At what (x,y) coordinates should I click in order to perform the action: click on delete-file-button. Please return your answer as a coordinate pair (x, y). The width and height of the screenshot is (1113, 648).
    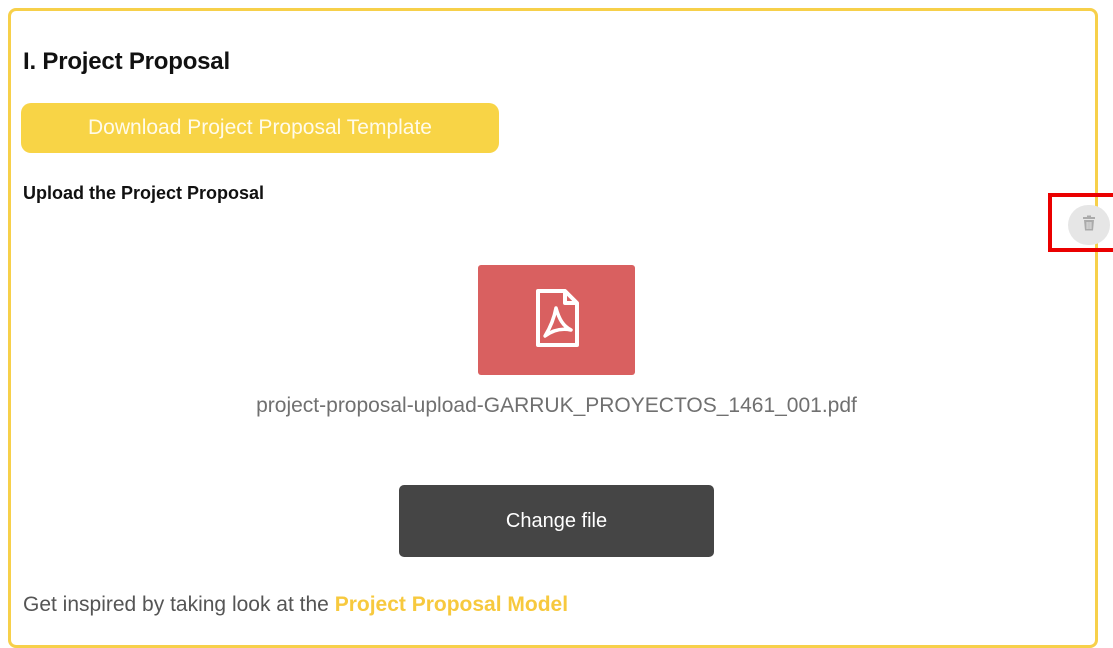
    Looking at the image, I should click on (1089, 225).